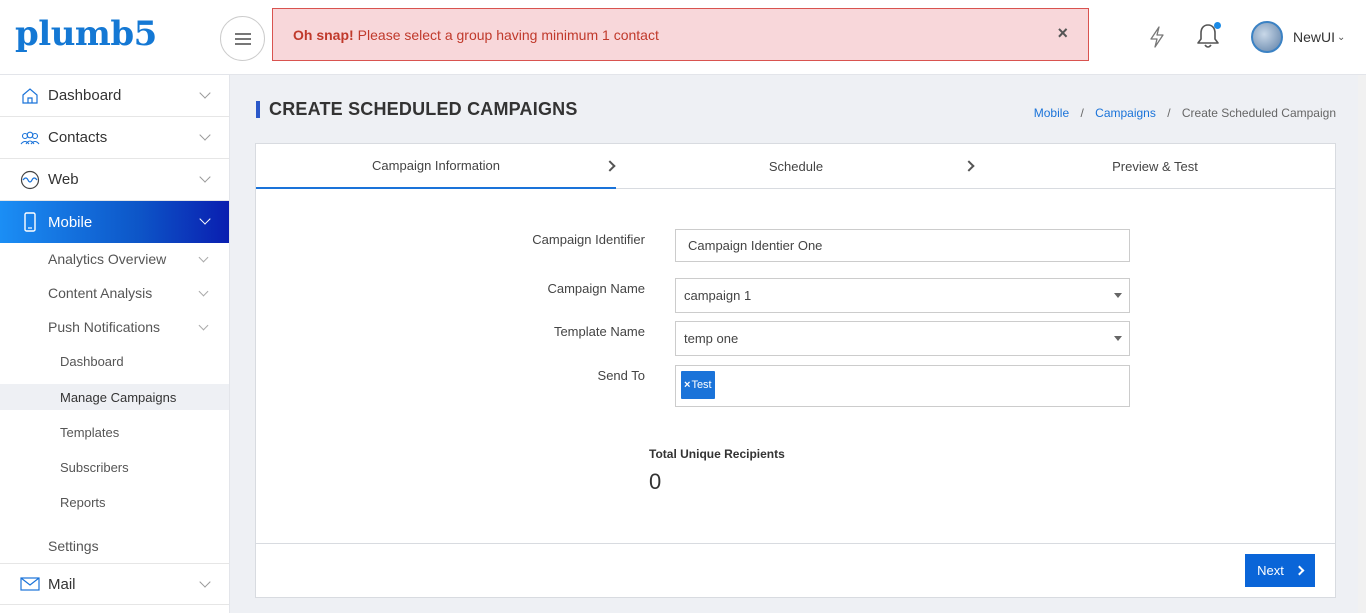 The height and width of the screenshot is (613, 1366). Describe the element at coordinates (423, 109) in the screenshot. I see `page-title: CREATE SCHEDULED CAMPAIGNS` at that location.